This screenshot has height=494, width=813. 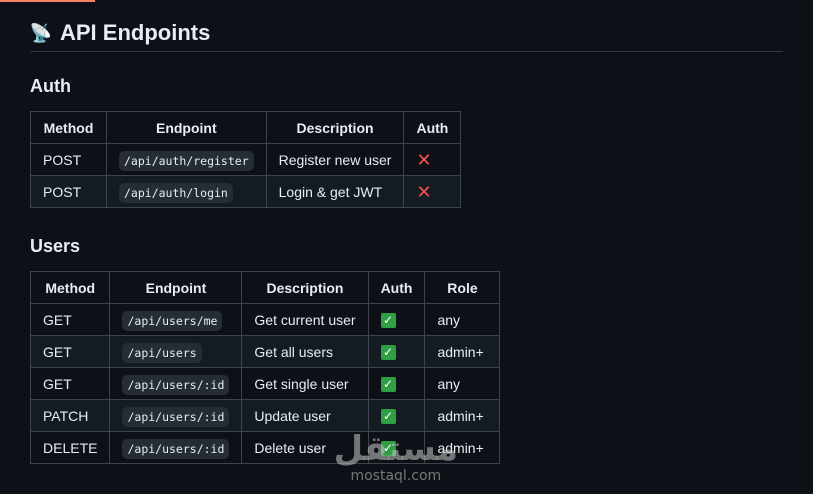 What do you see at coordinates (305, 351) in the screenshot?
I see `description-cell: Get all users` at bounding box center [305, 351].